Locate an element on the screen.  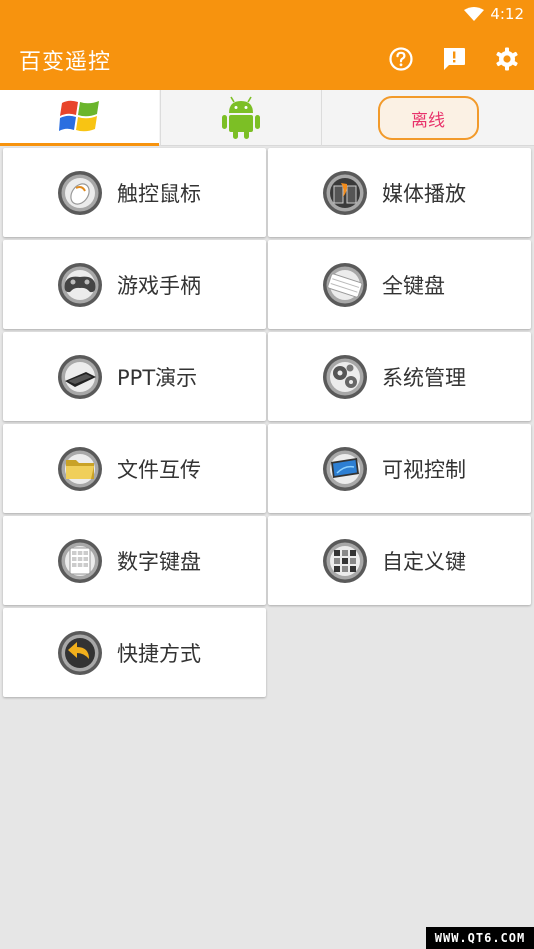
app-title: 百变遥控 is located at coordinates (65, 62).